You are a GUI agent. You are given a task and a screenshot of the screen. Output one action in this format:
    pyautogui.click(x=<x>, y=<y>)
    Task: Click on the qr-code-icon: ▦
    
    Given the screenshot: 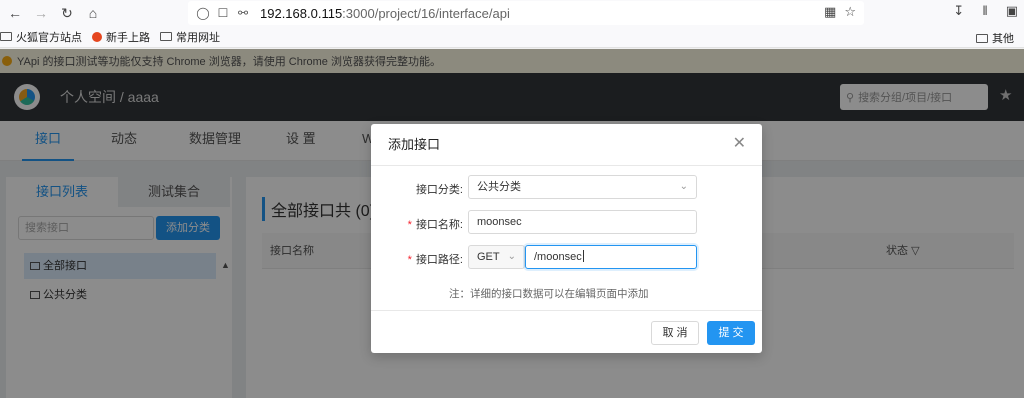 What is the action you would take?
    pyautogui.click(x=830, y=12)
    